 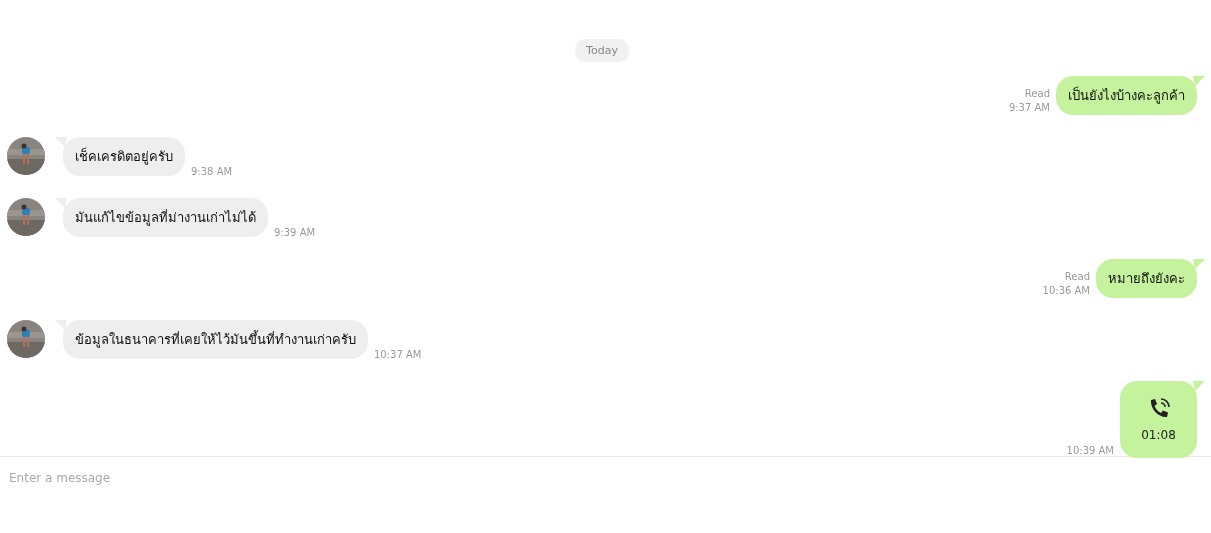 What do you see at coordinates (295, 233) in the screenshot?
I see `message-time: 9:39 AM` at bounding box center [295, 233].